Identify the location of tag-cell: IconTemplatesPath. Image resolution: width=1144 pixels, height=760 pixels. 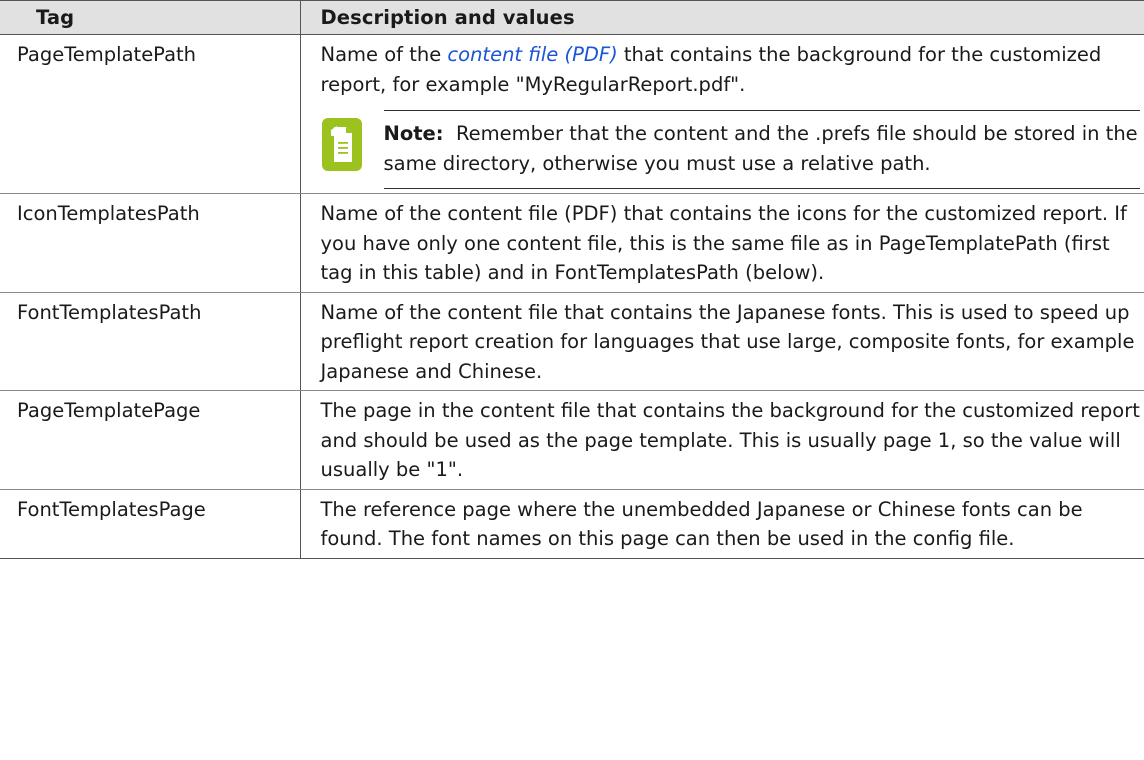
(150, 243).